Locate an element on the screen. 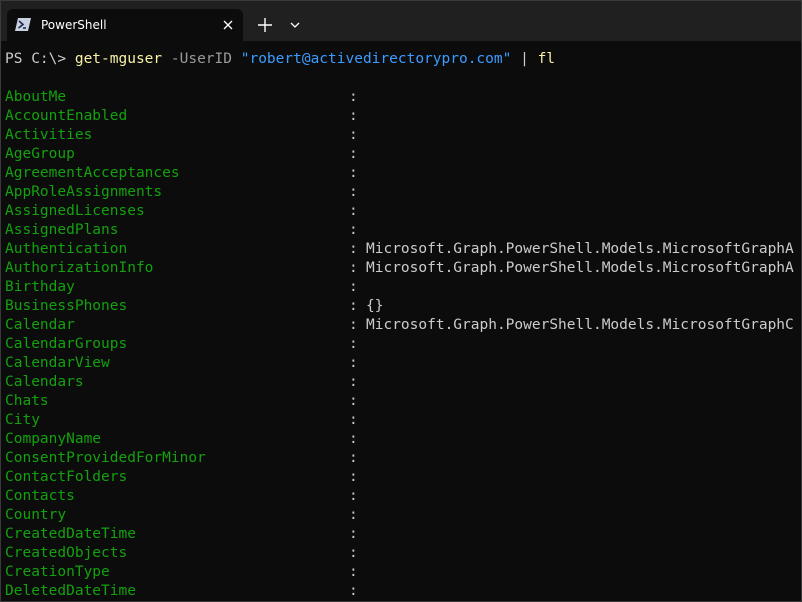 Image resolution: width=802 pixels, height=602 pixels. property-row: CalendarView: is located at coordinates (403, 363).